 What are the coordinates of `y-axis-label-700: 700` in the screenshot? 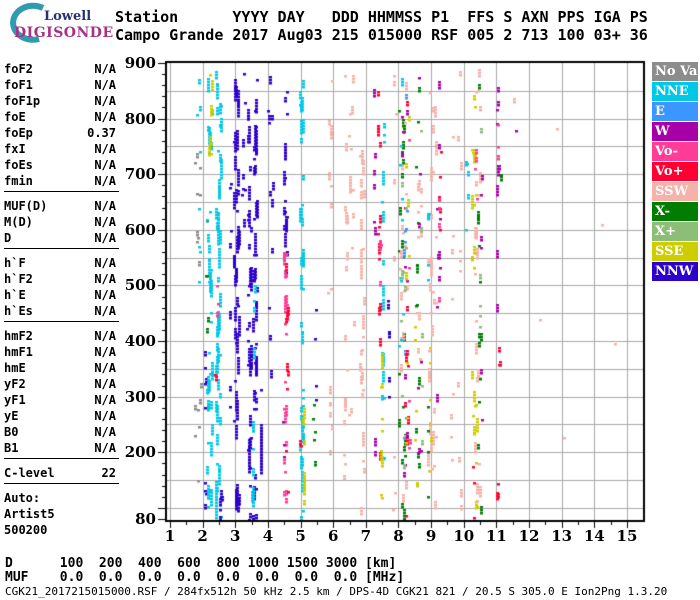 It's located at (140, 174).